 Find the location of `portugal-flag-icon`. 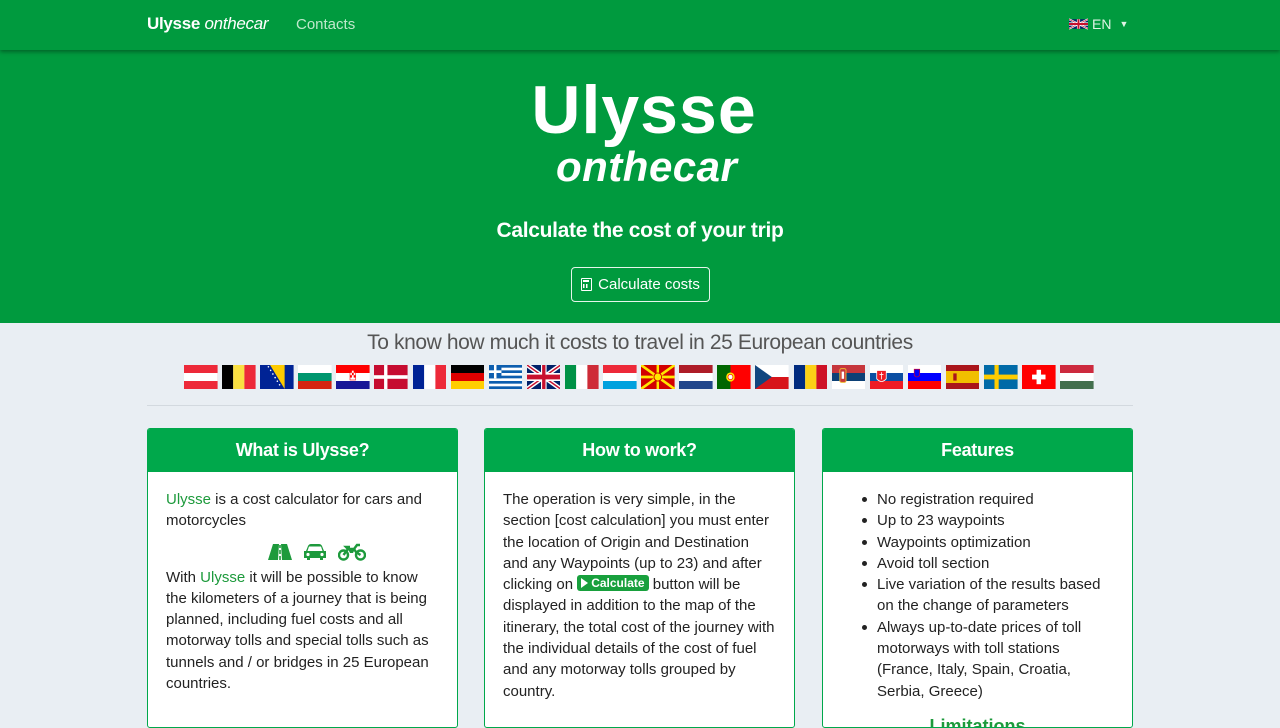

portugal-flag-icon is located at coordinates (734, 377).